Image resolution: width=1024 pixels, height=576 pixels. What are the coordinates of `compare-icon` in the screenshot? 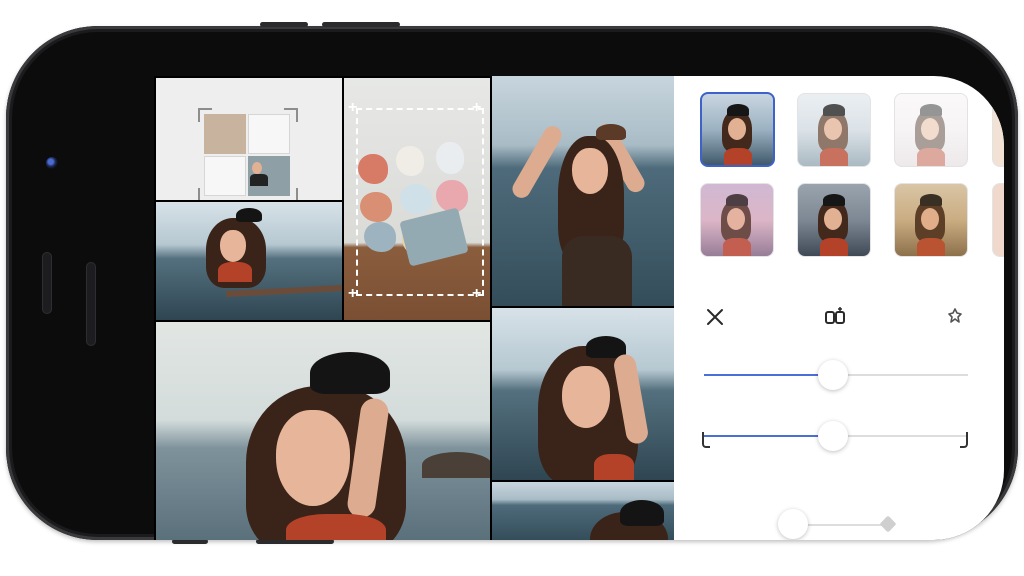 It's located at (835, 317).